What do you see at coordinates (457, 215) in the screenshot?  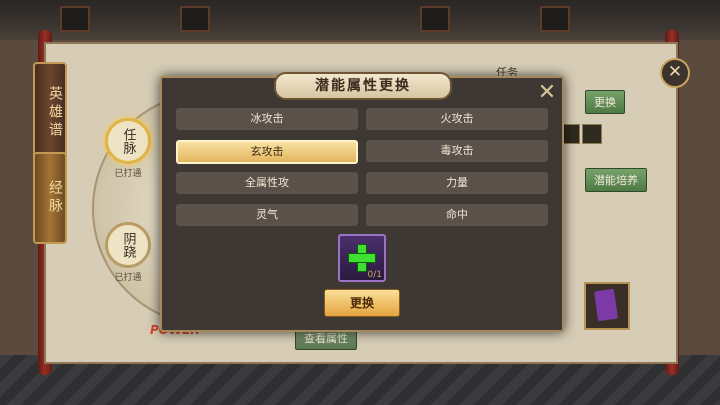 I see `option-accuracy: 命中` at bounding box center [457, 215].